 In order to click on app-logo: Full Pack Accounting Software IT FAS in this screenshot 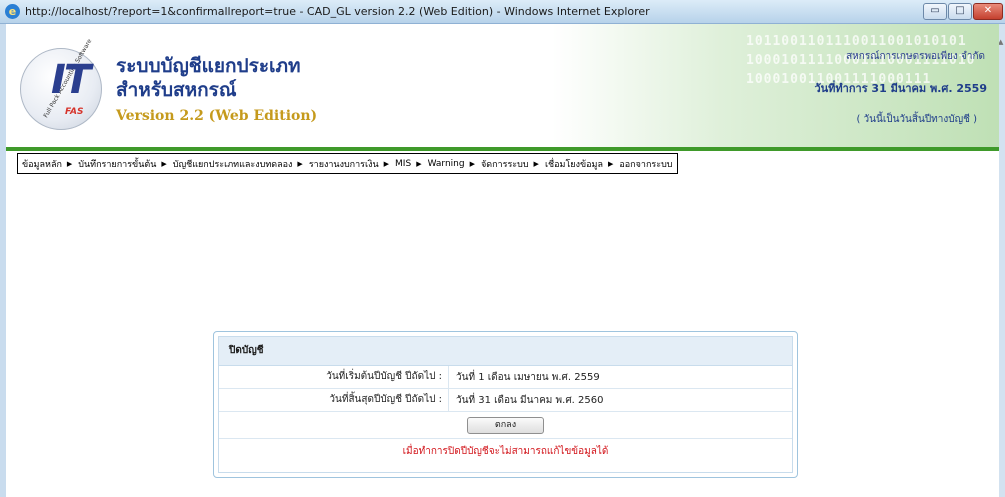, I will do `click(61, 84)`.